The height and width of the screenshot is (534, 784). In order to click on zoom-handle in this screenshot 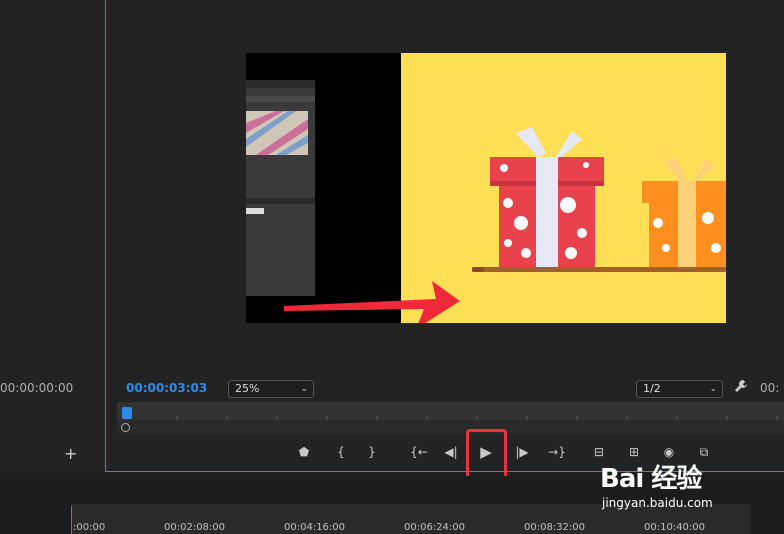, I will do `click(125, 427)`.